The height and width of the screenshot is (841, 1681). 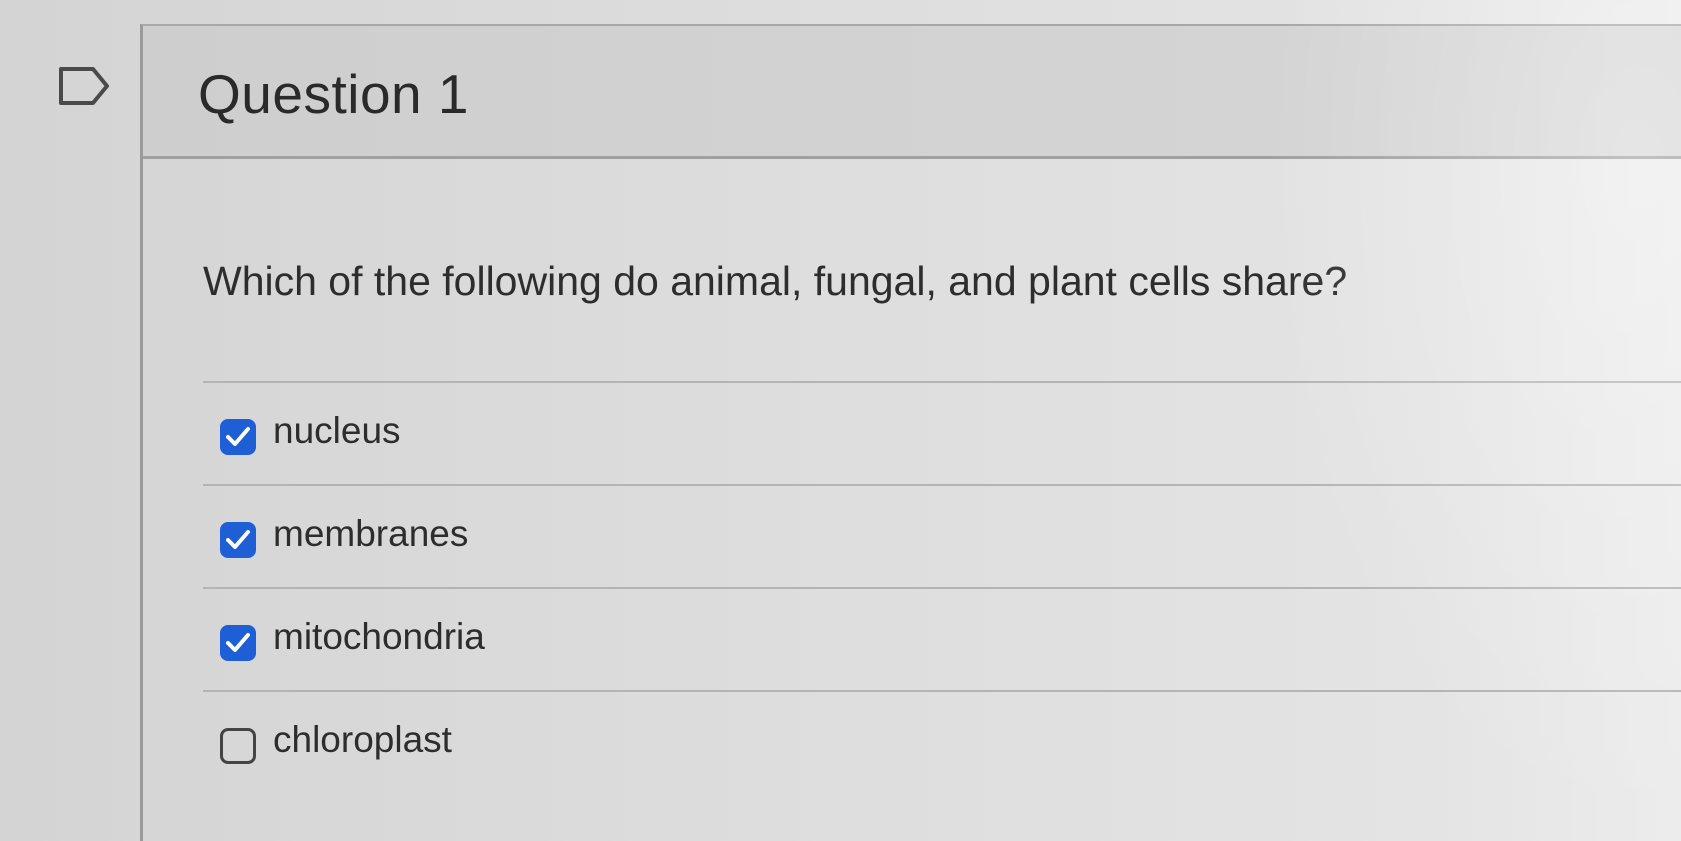 What do you see at coordinates (942, 535) in the screenshot?
I see `answer-option-membranes: membranes` at bounding box center [942, 535].